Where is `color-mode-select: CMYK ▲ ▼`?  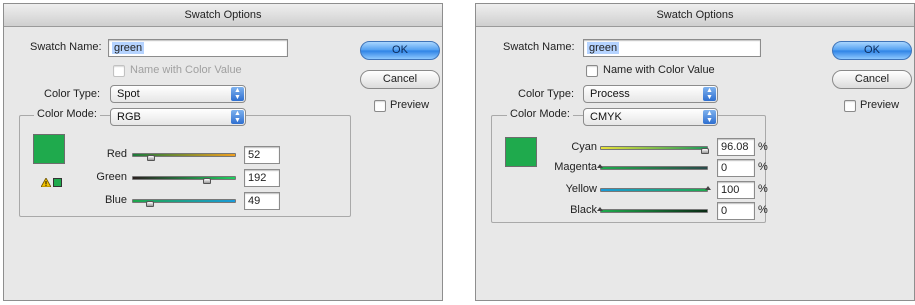 color-mode-select: CMYK ▲ ▼ is located at coordinates (650, 117).